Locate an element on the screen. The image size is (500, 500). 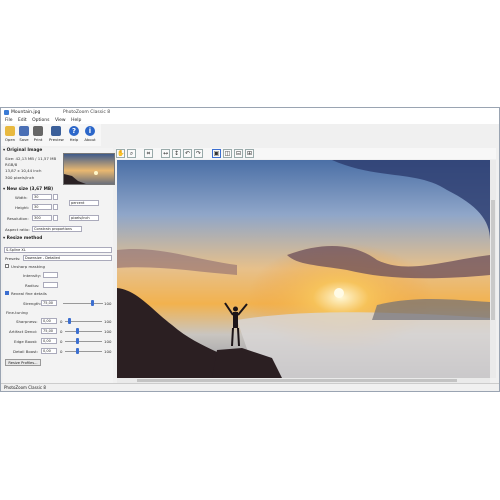
unsharp-masking-label: Unsharp masking is located at coordinates (28, 266).